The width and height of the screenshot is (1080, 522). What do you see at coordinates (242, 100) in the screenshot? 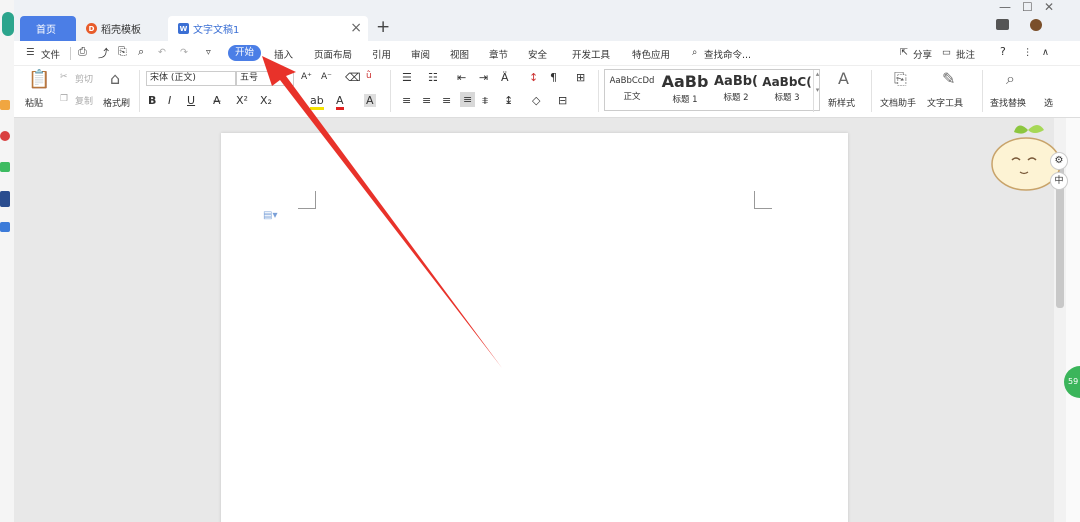
I see `superscript-icon: X²` at bounding box center [242, 100].